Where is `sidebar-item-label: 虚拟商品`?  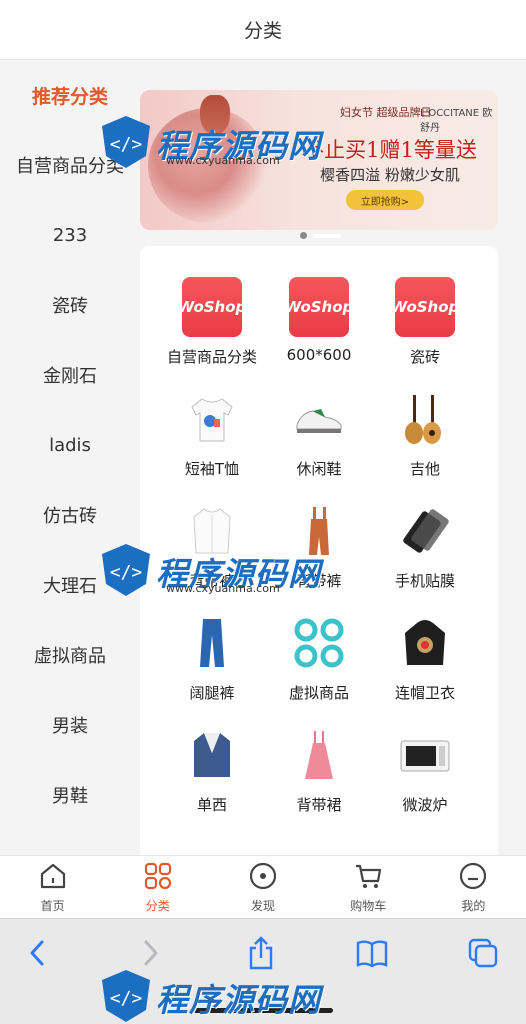 sidebar-item-label: 虚拟商品 is located at coordinates (70, 656).